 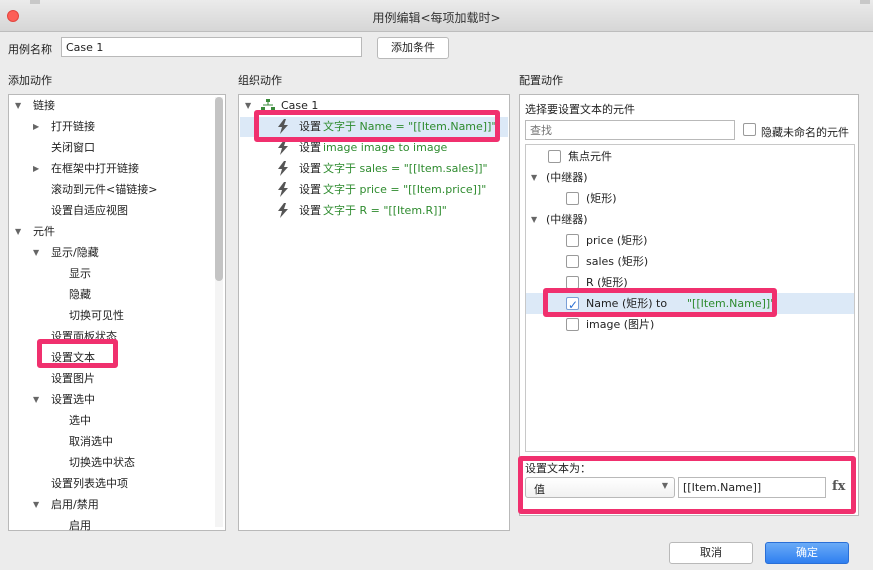 I want to click on action-tree-label: 设置自适应视图, so click(x=89, y=210).